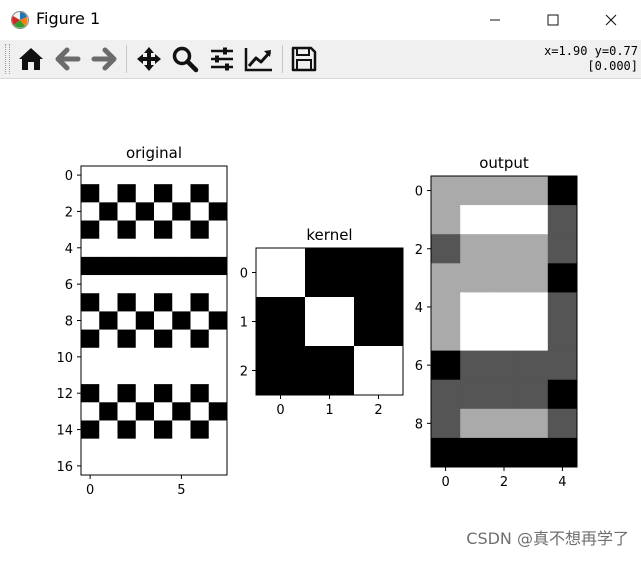  I want to click on edit-axis-button, so click(259, 59).